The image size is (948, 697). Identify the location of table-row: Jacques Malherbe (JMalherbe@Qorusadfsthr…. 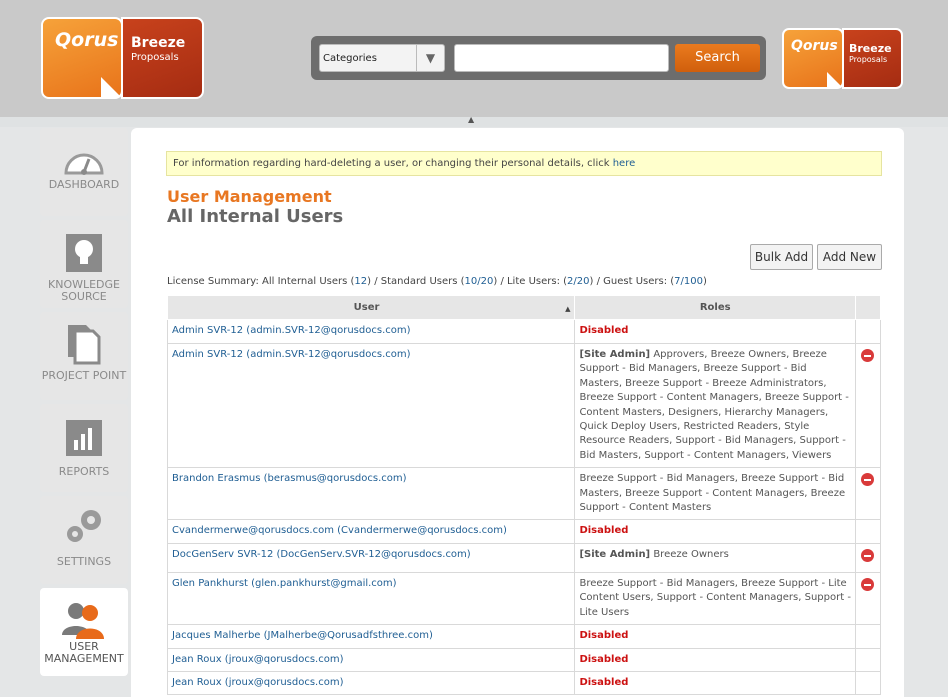
(524, 636).